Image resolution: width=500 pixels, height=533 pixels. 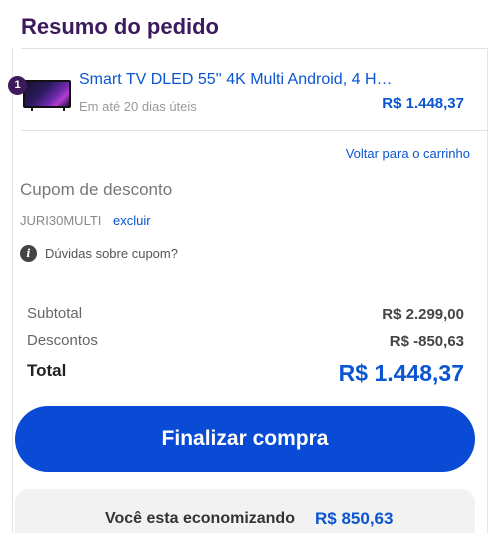 What do you see at coordinates (61, 220) in the screenshot?
I see `coupon-code: JURI30MULTI` at bounding box center [61, 220].